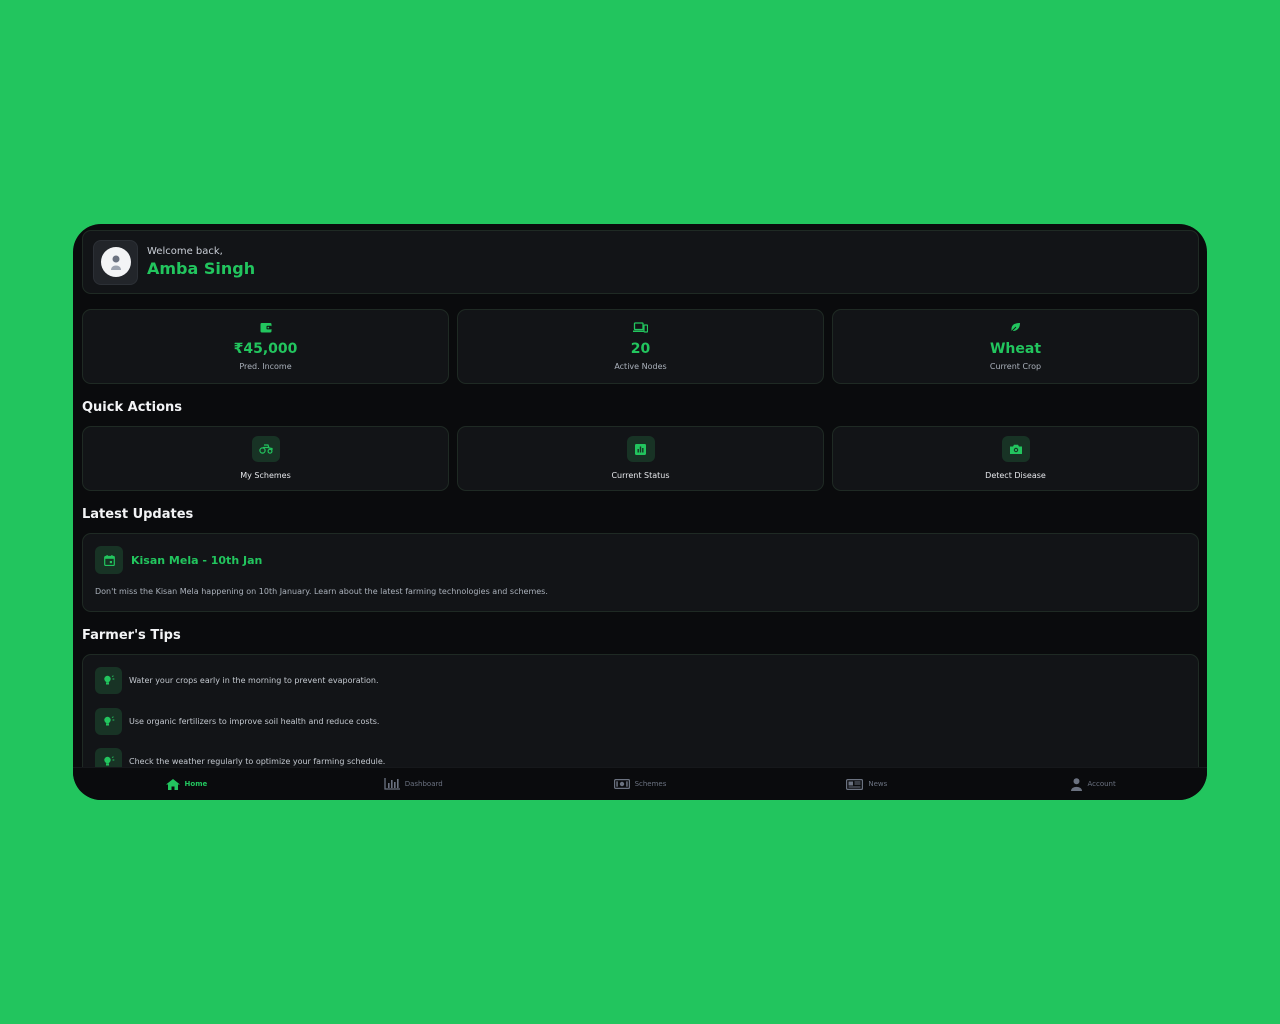 The height and width of the screenshot is (1024, 1280). What do you see at coordinates (132, 407) in the screenshot?
I see `quick-actions-heading: Quick Actions` at bounding box center [132, 407].